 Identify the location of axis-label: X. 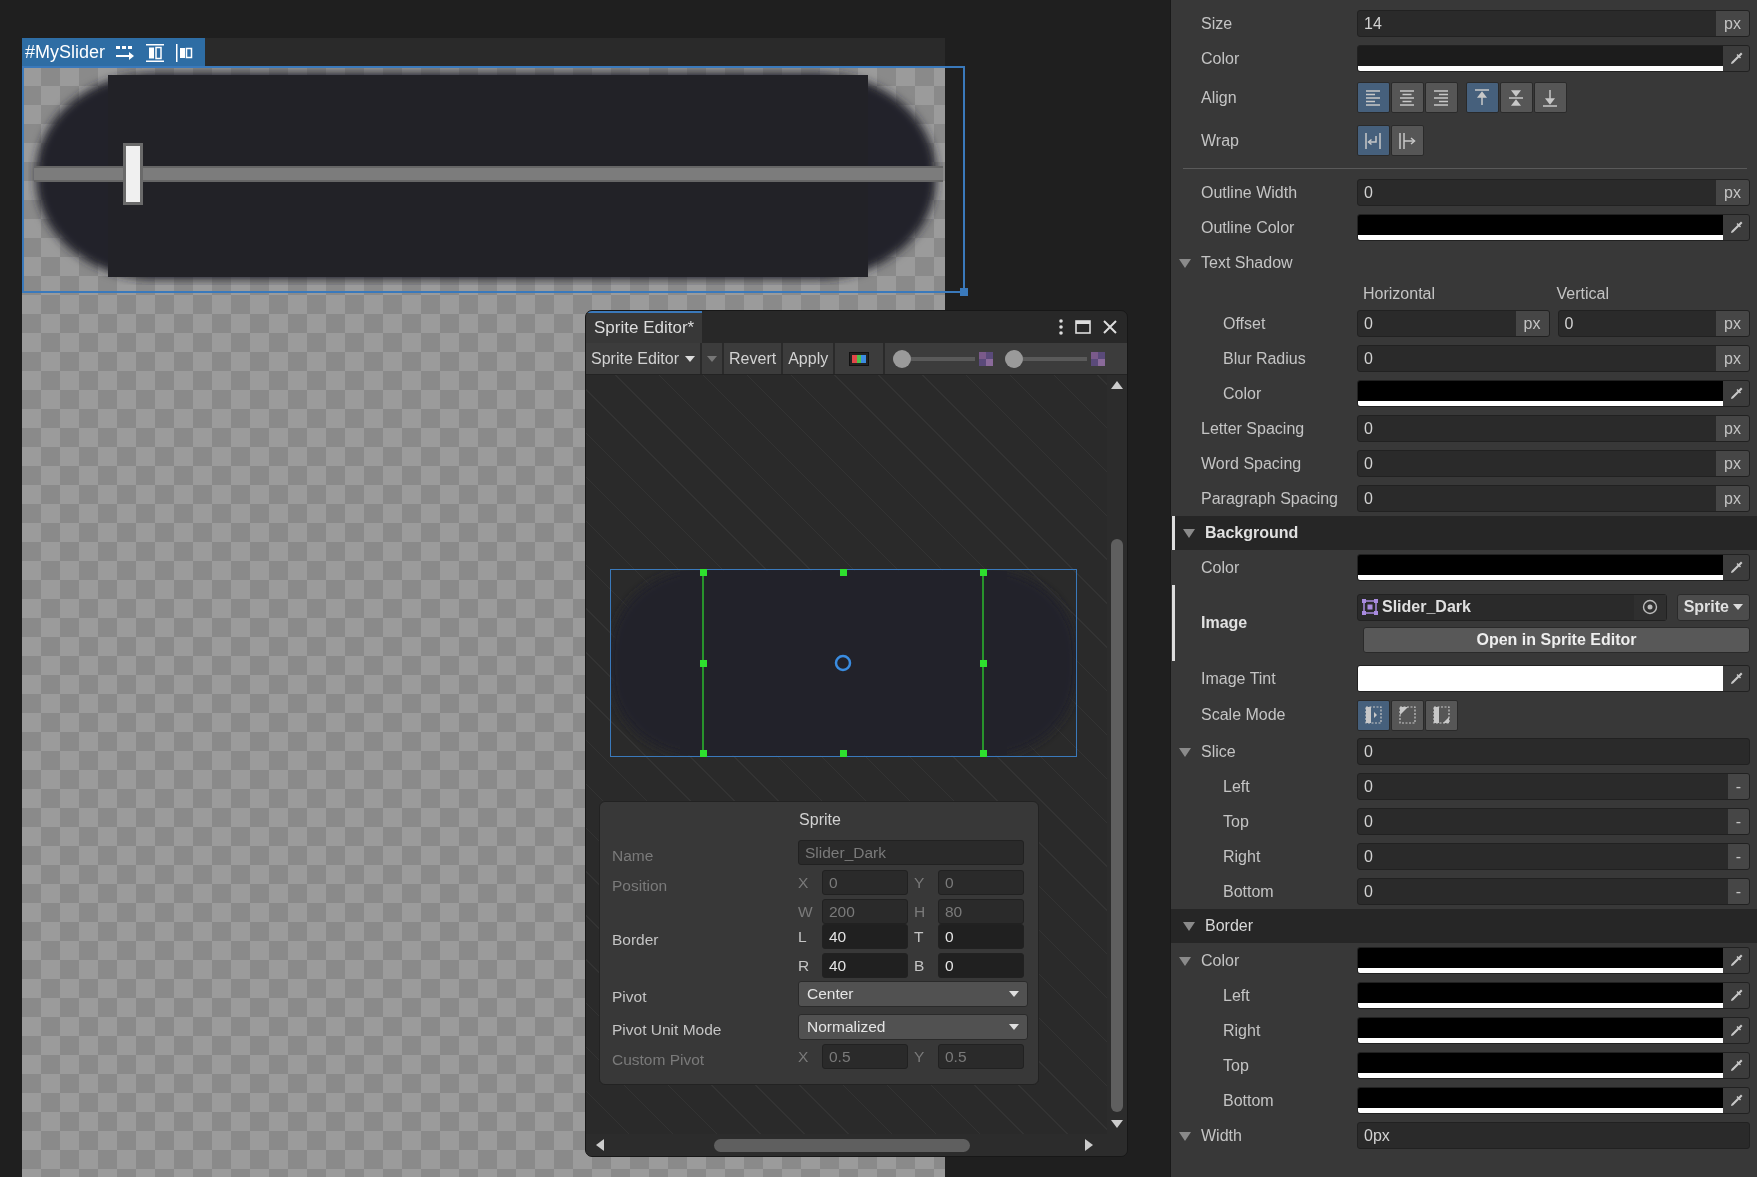
(804, 1056).